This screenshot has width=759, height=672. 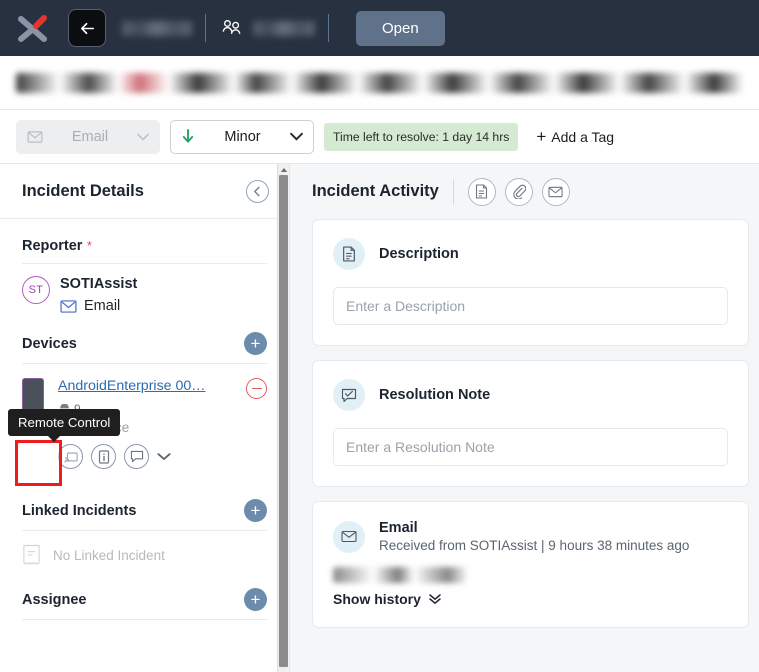 I want to click on send-message-button, so click(x=136, y=456).